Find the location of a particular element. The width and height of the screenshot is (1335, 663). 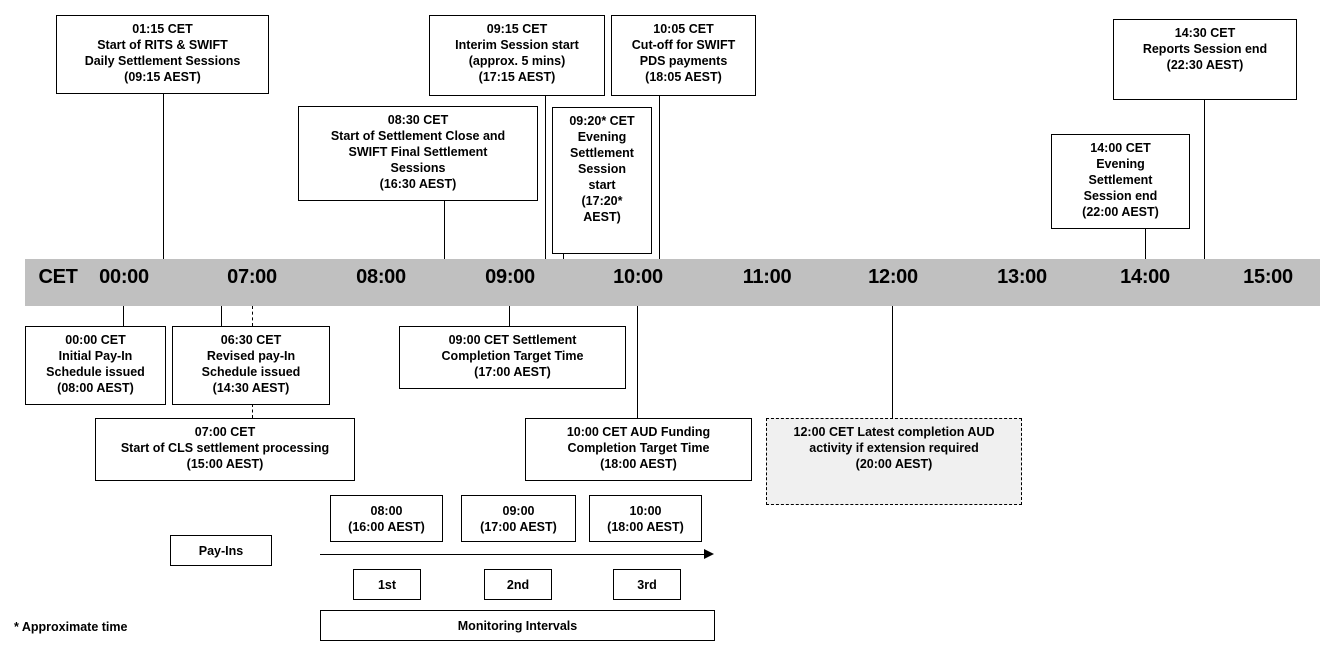

event-text: Sessions is located at coordinates (418, 168).